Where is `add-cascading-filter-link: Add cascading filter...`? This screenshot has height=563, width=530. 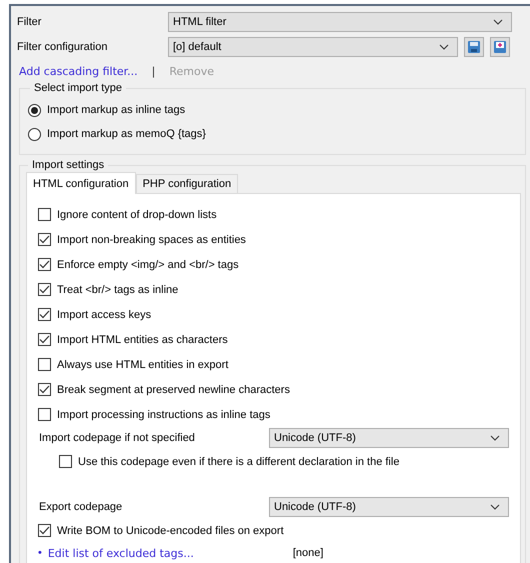 add-cascading-filter-link: Add cascading filter... is located at coordinates (78, 71).